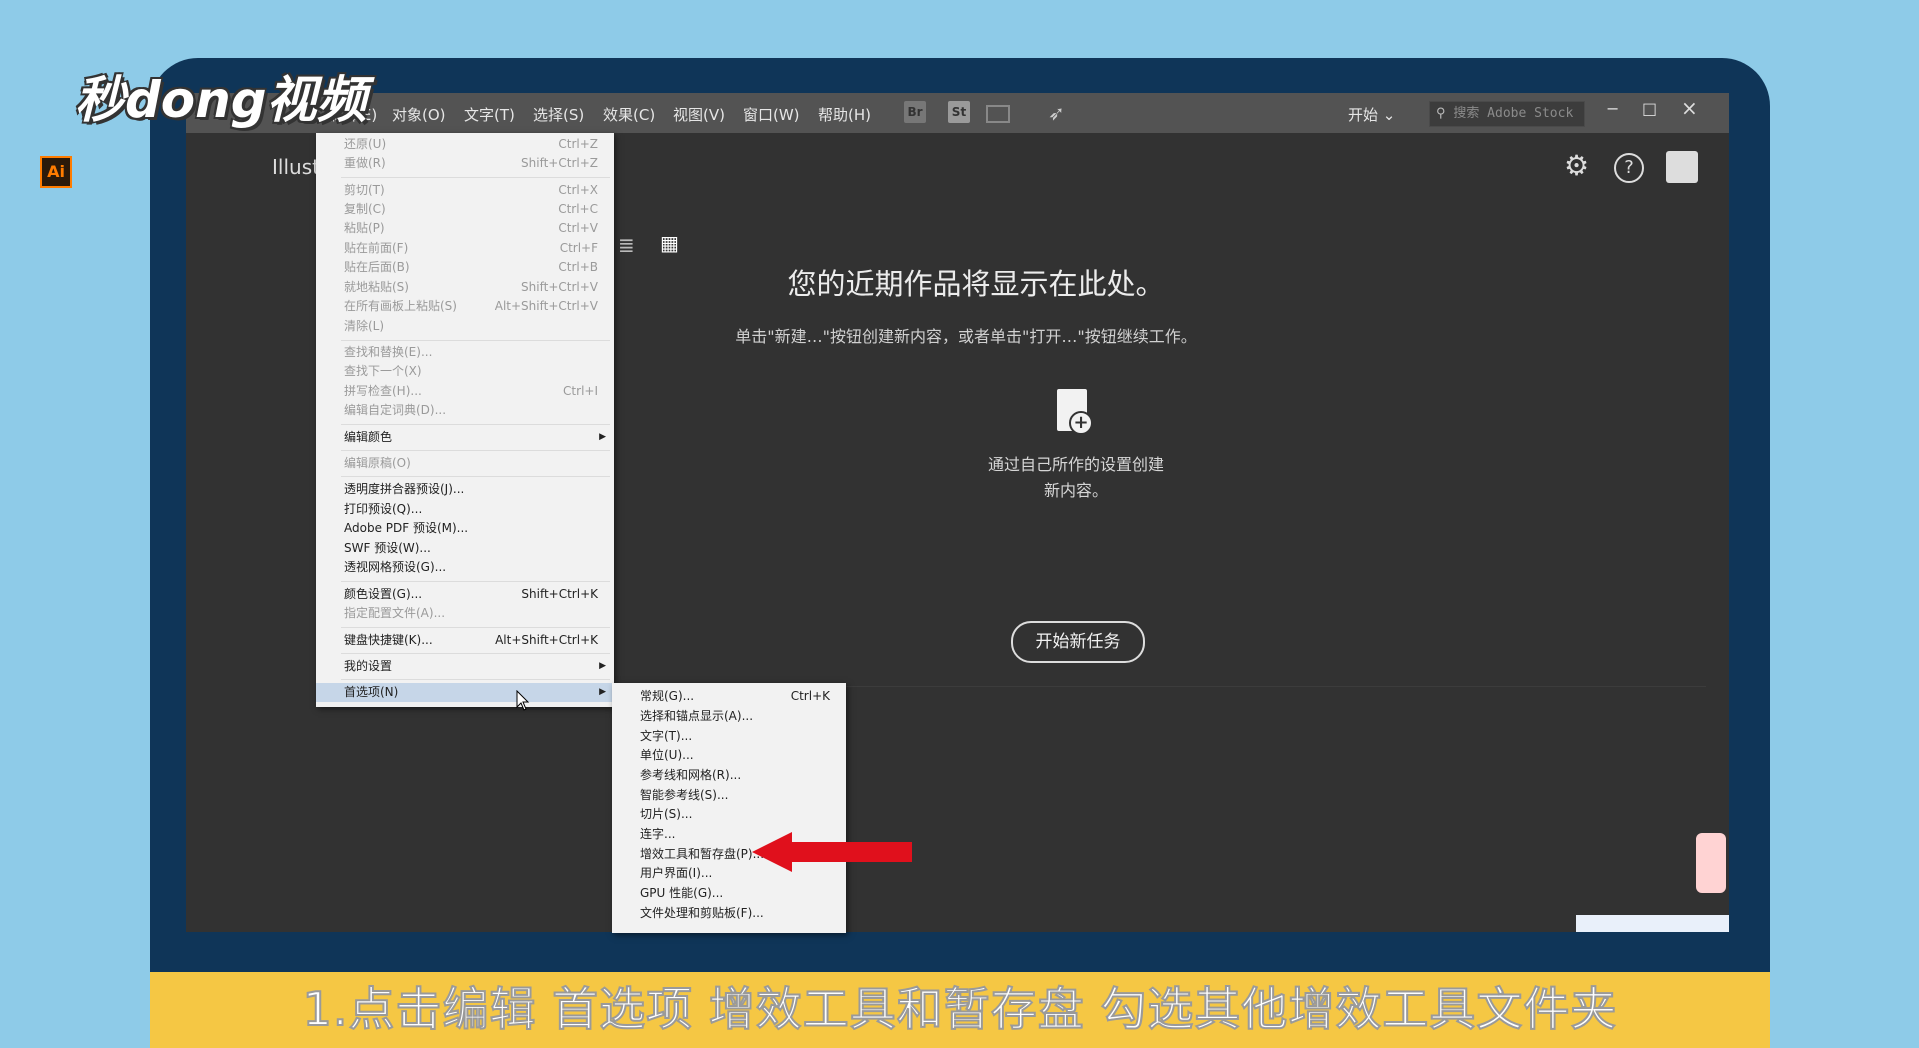 The height and width of the screenshot is (1048, 1919). I want to click on menu-item-edit-original: 编辑原稿(O), so click(465, 463).